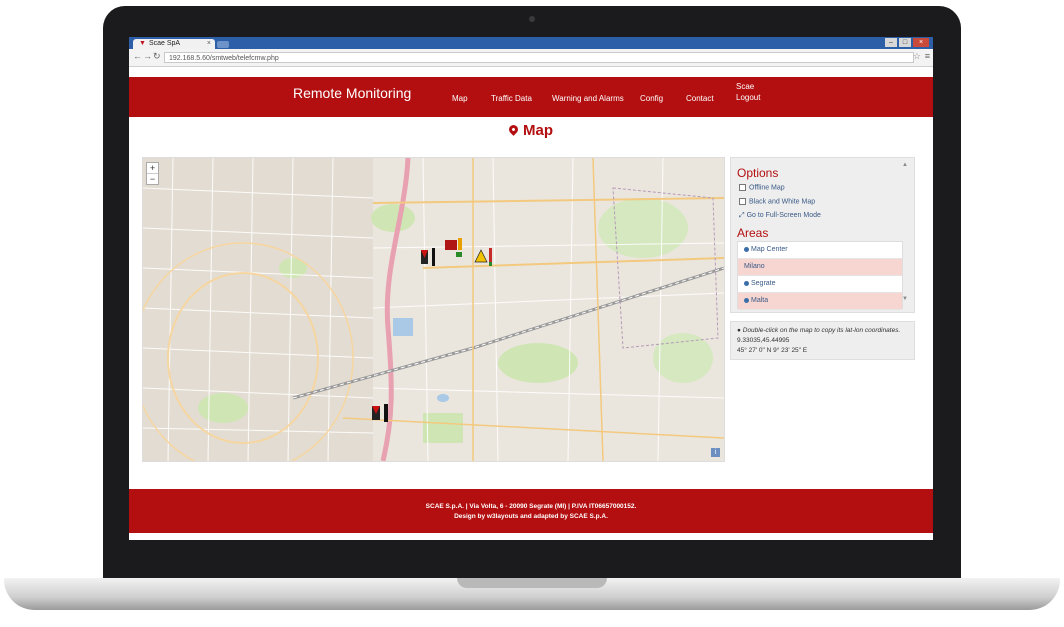  I want to click on new-tab-button, so click(223, 44).